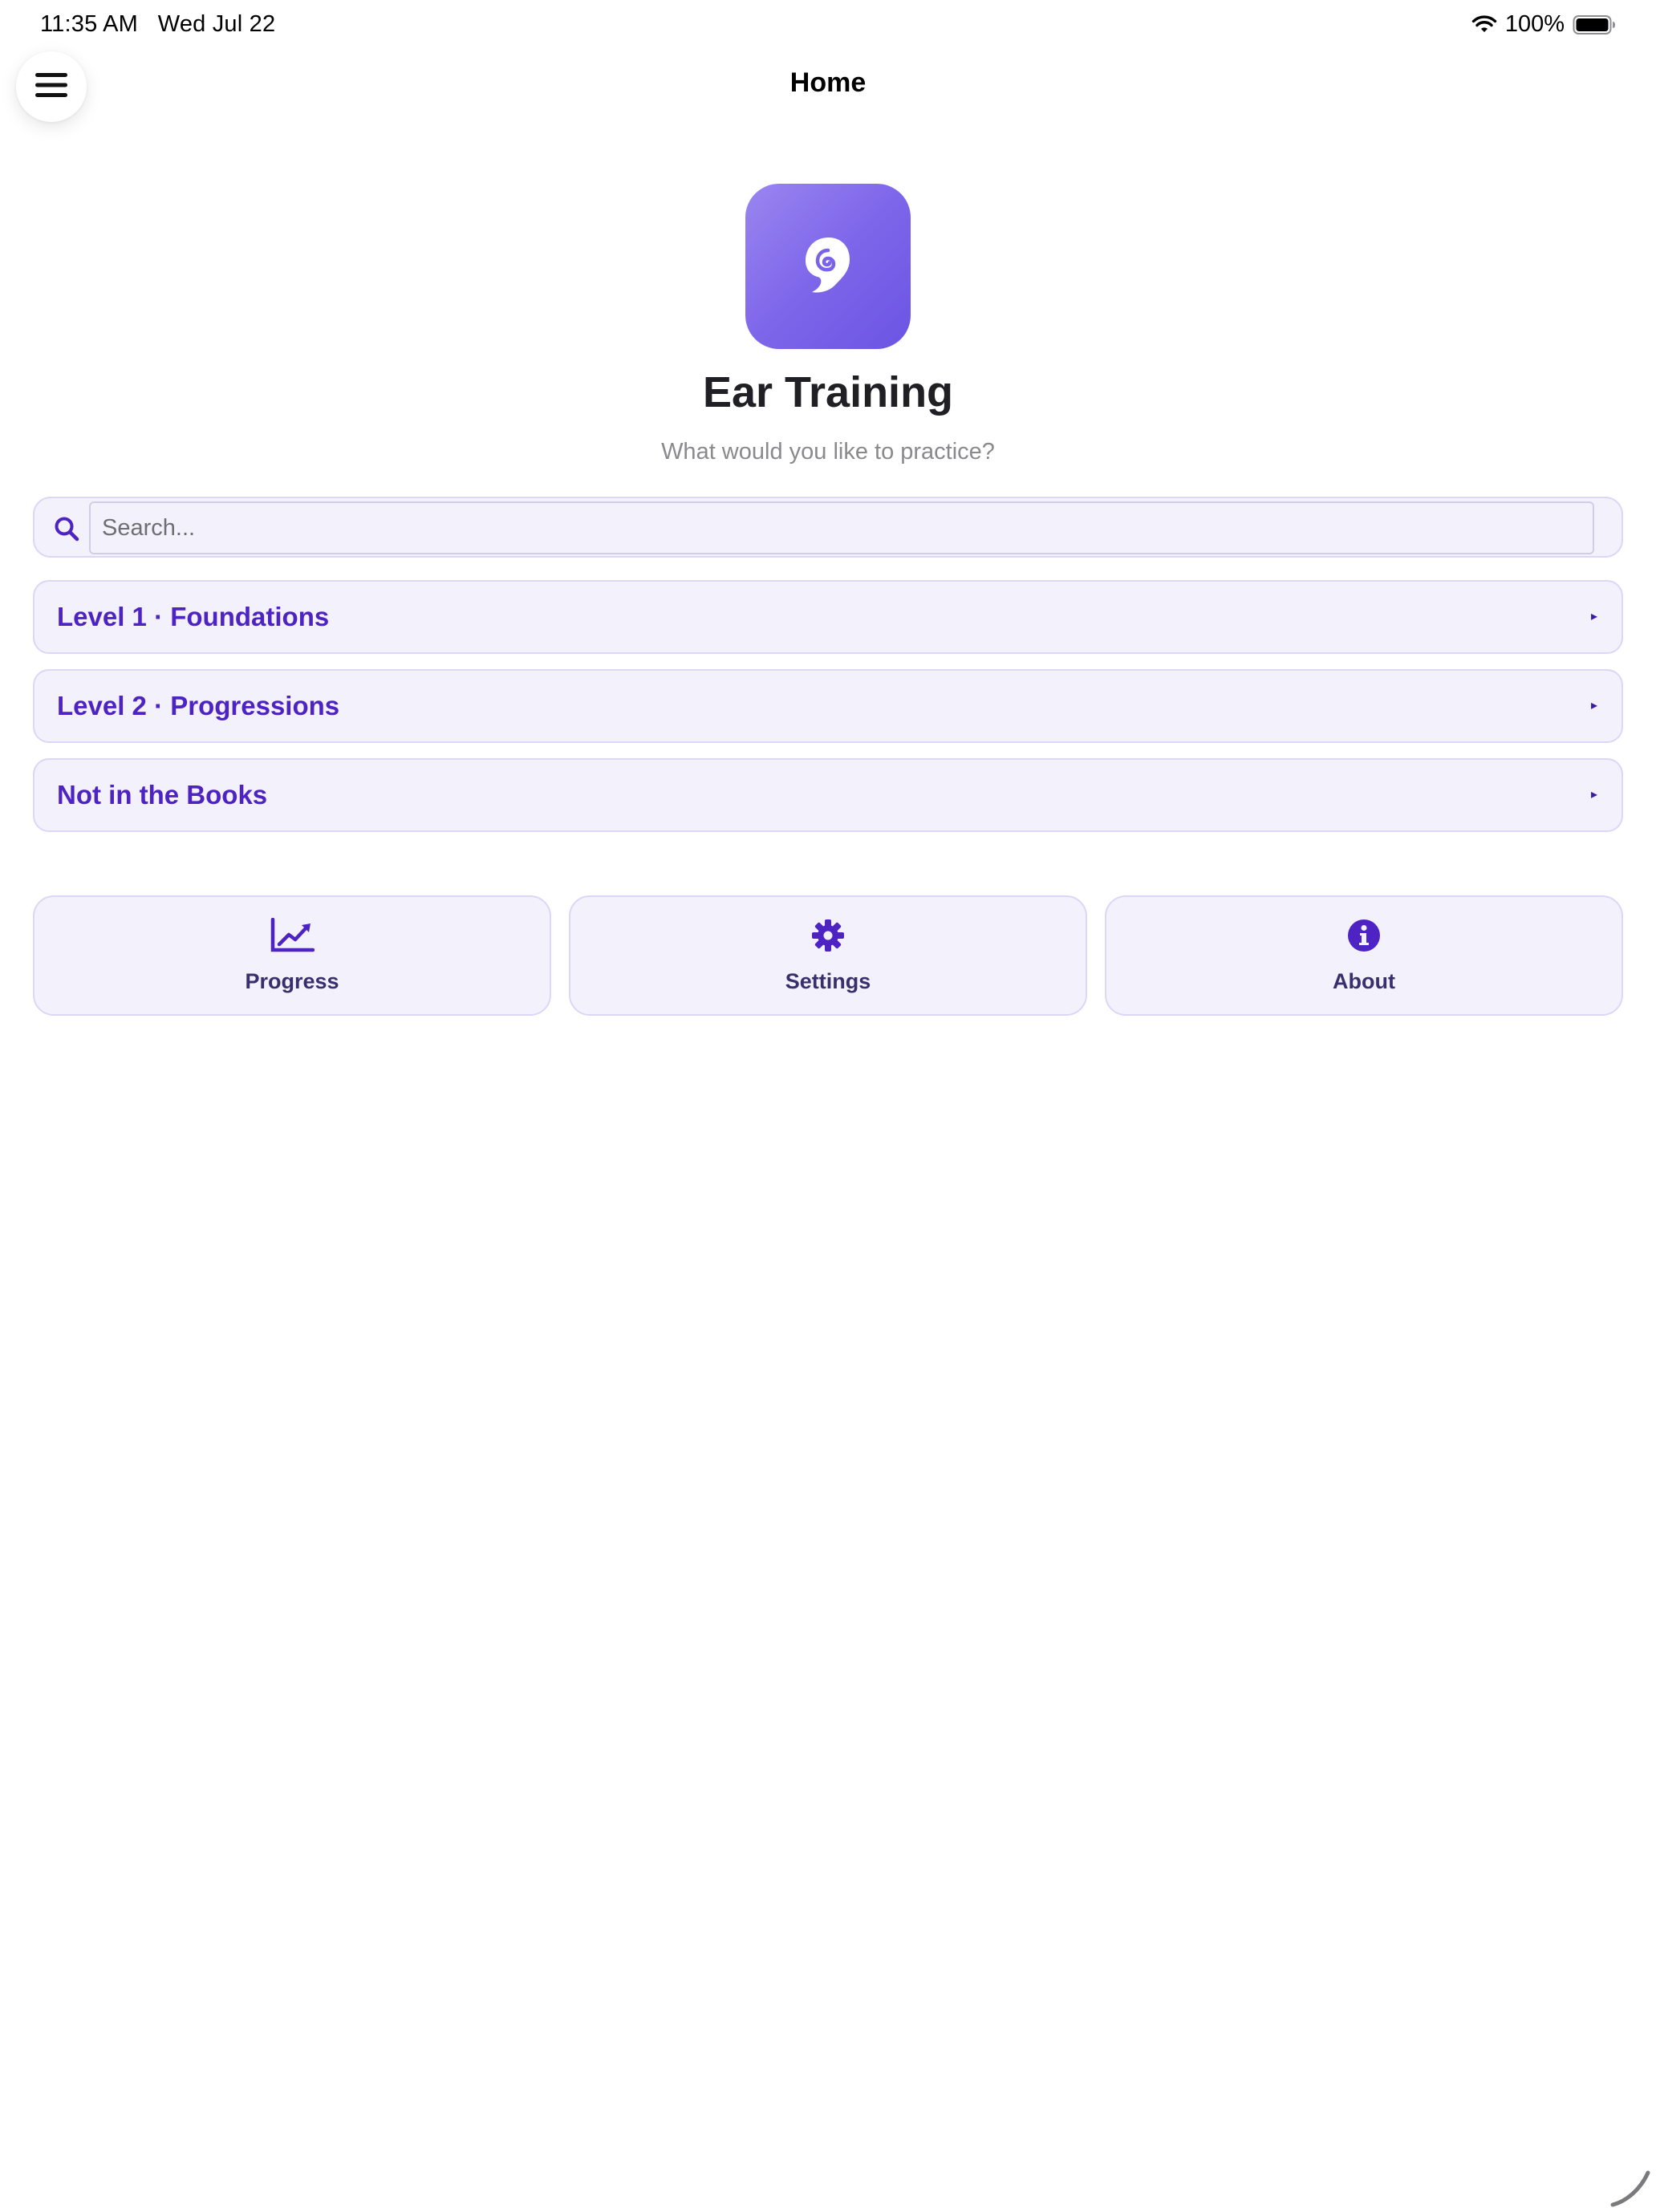 Image resolution: width=1656 pixels, height=2212 pixels. Describe the element at coordinates (193, 616) in the screenshot. I see `section-label: Level 1 · Foundations` at that location.